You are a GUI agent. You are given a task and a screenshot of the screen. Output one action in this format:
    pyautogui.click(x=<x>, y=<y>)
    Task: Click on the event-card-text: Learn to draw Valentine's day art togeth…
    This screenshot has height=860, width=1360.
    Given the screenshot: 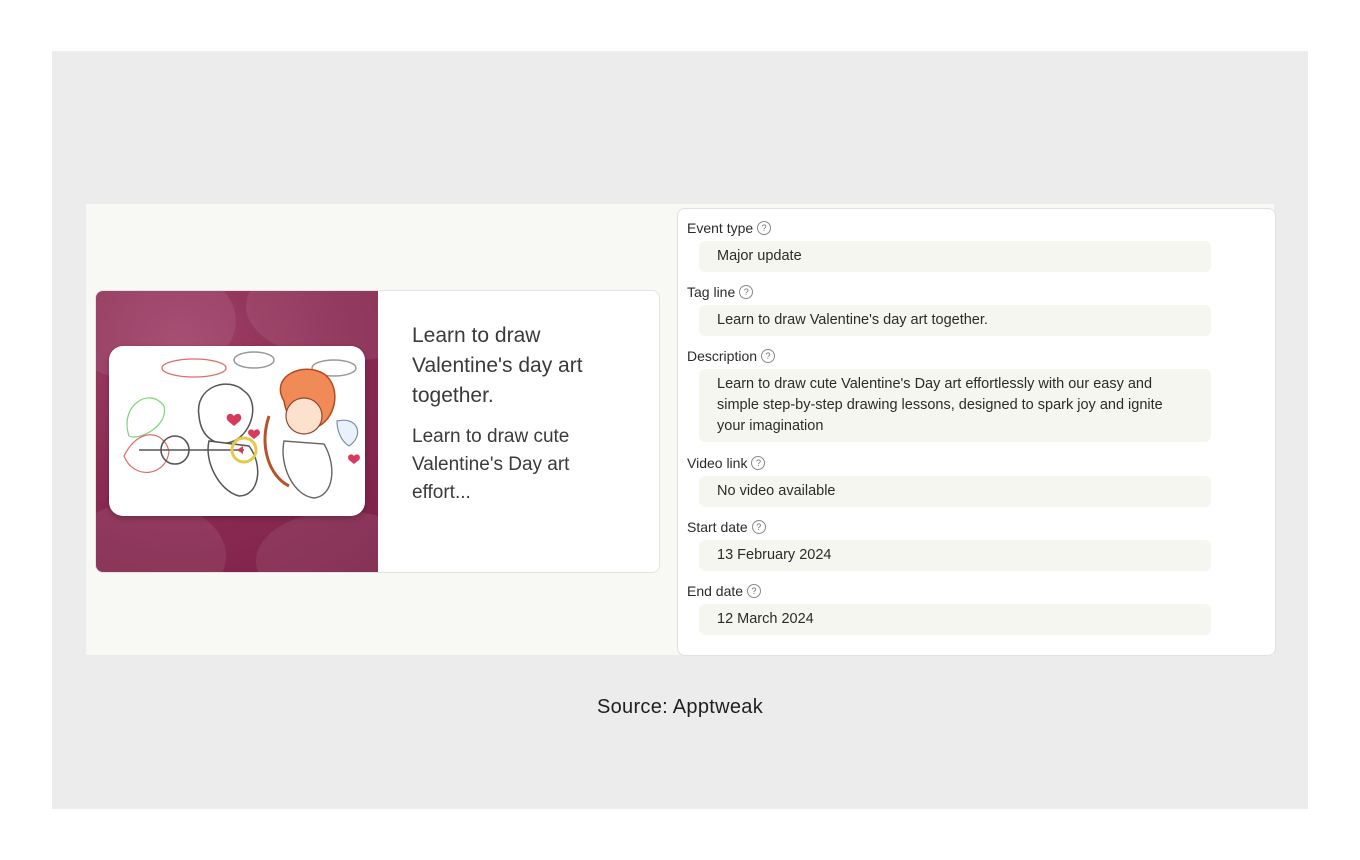 What is the action you would take?
    pyautogui.click(x=522, y=414)
    